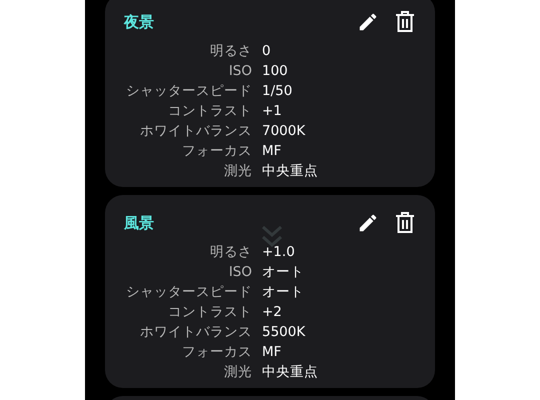  Describe the element at coordinates (278, 252) in the screenshot. I see `setting-value: +1.0` at that location.